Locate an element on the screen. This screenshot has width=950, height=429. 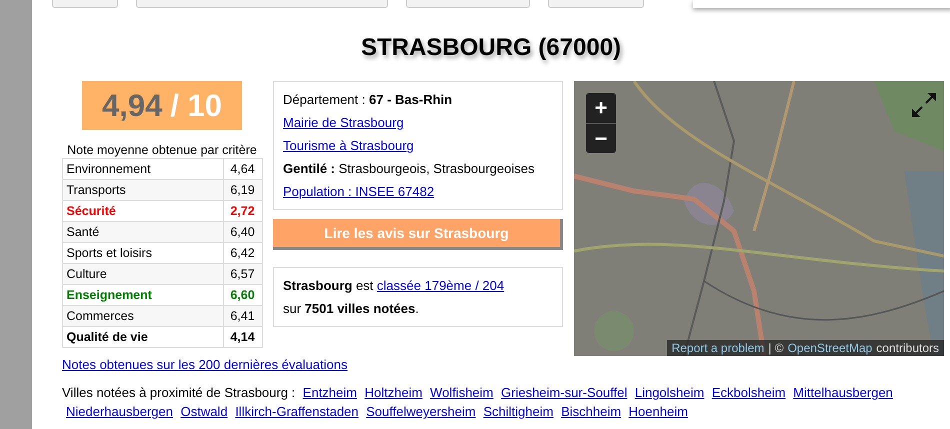
info-text: Département : 67 - Bas-Rhin is located at coordinates (367, 99).